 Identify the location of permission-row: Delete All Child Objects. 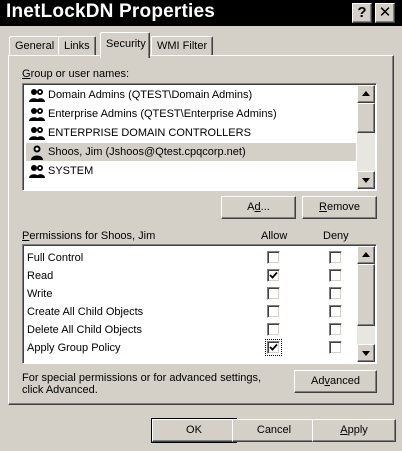
(84, 330).